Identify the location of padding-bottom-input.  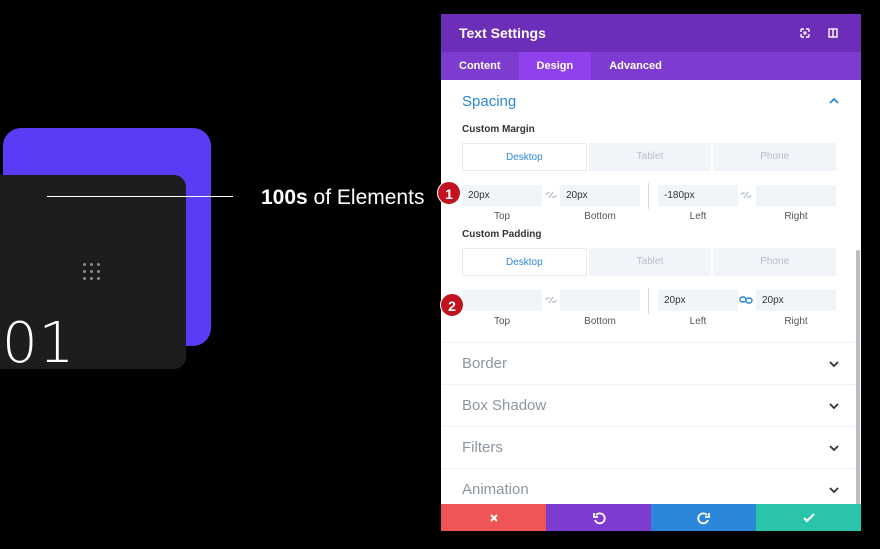
(600, 300).